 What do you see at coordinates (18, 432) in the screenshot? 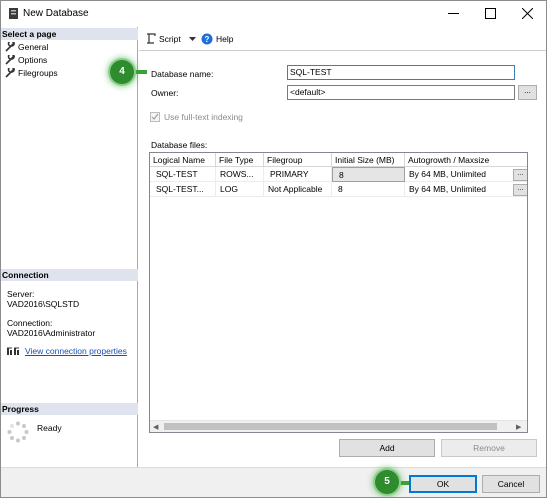
I see `progress-spinner-icon` at bounding box center [18, 432].